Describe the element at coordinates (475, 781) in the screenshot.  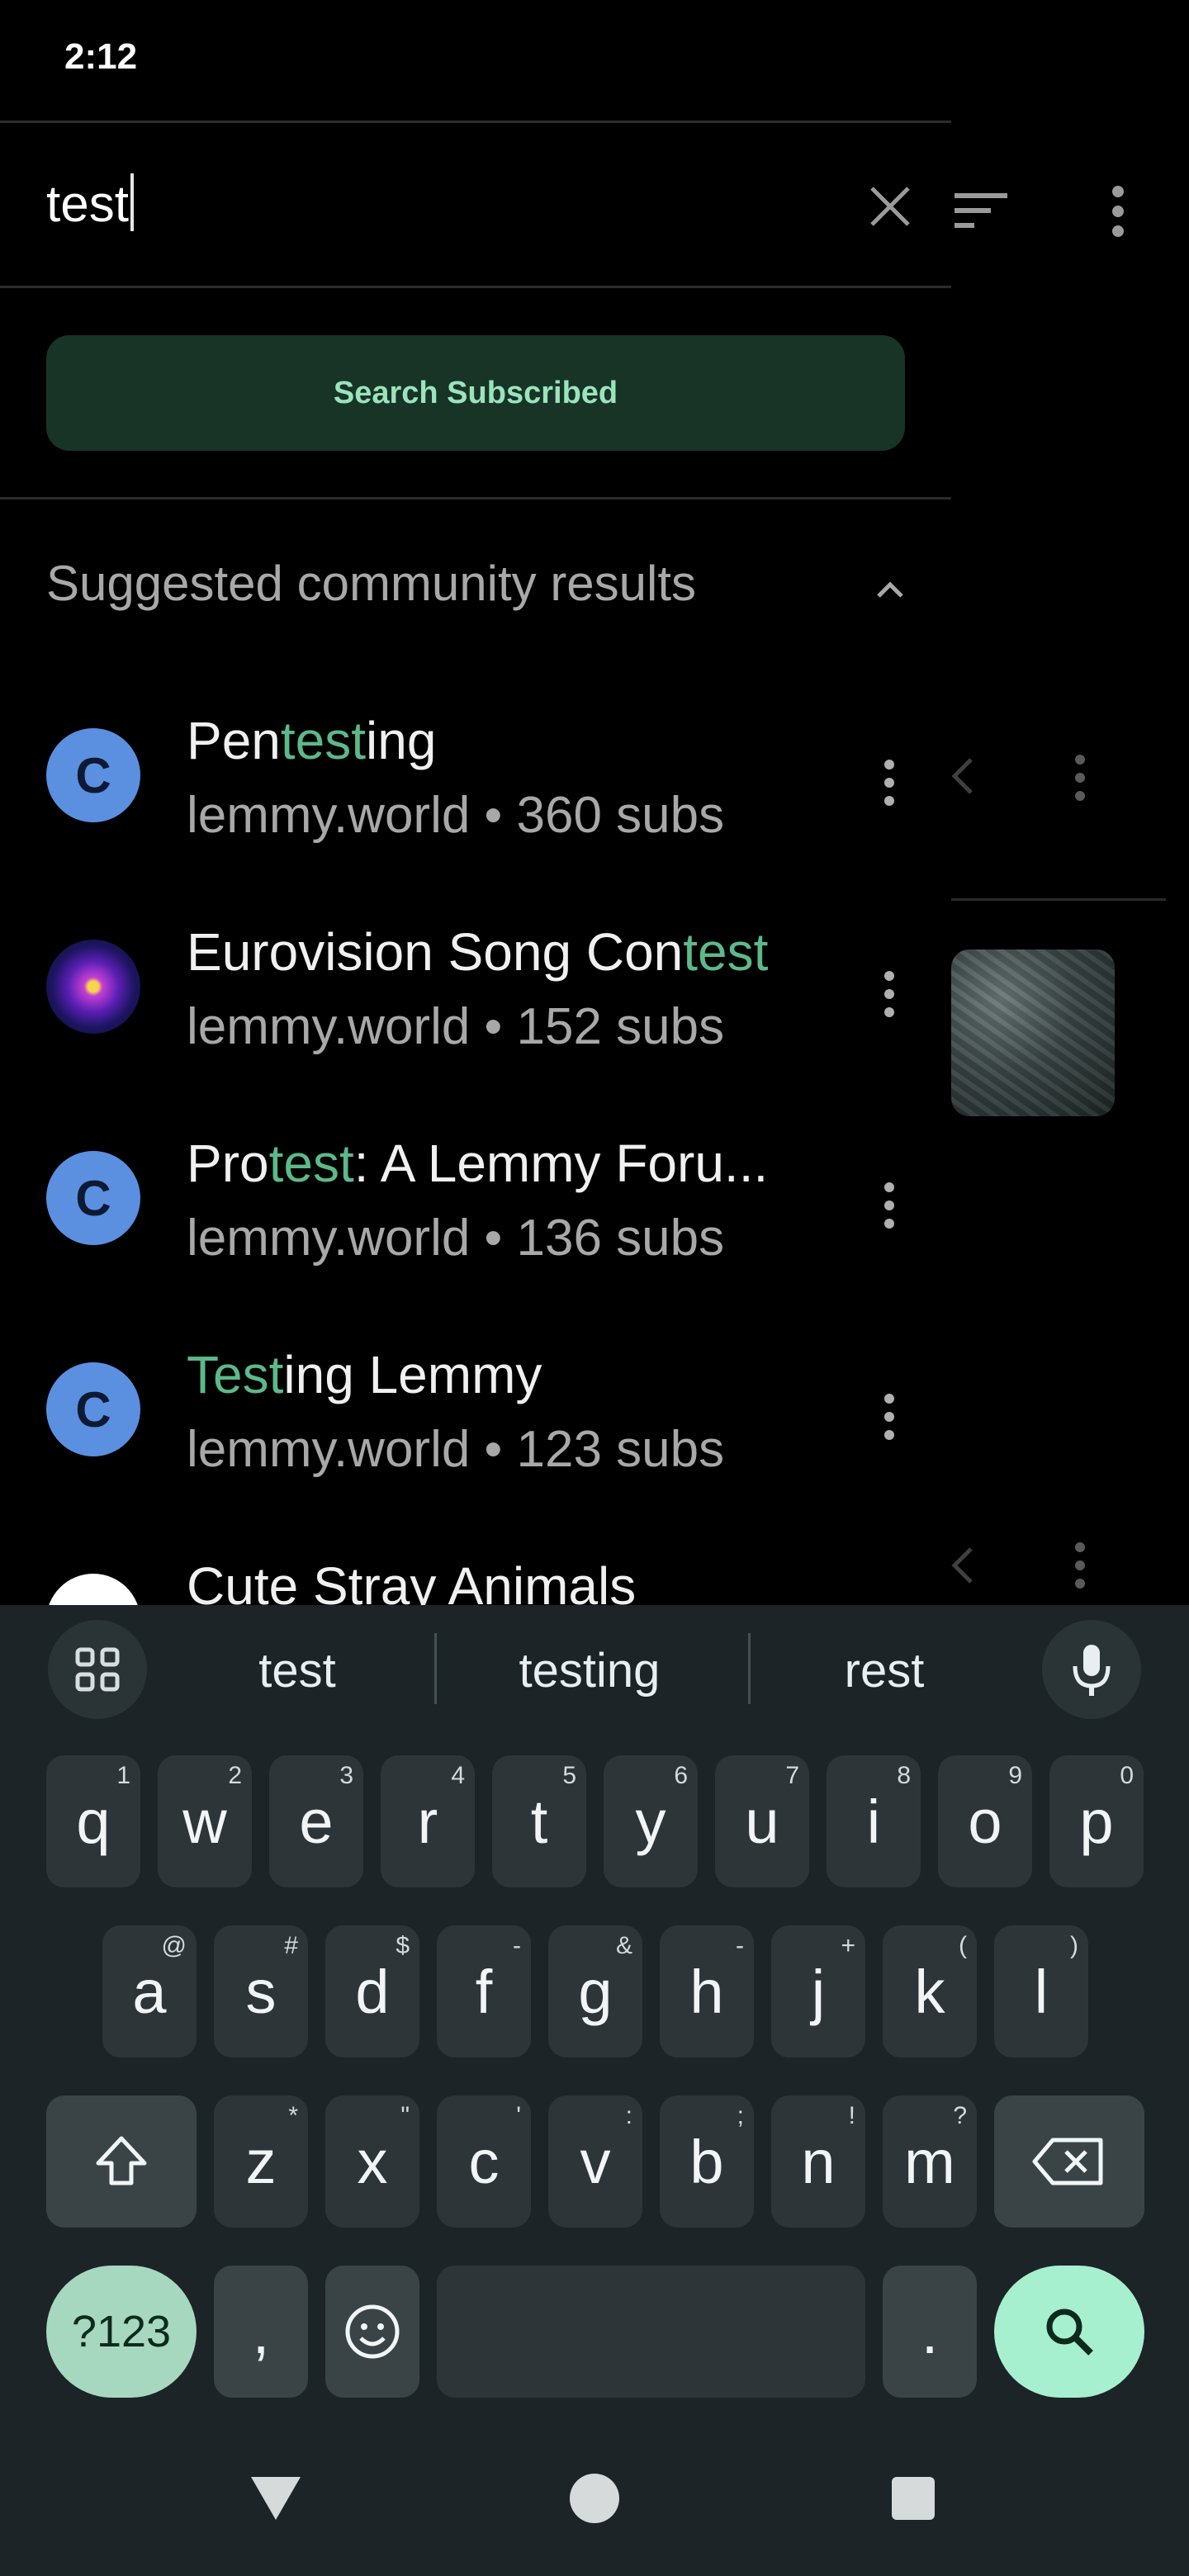
I see `list-item: C Pentesting lemmy.world • 360 subs` at that location.